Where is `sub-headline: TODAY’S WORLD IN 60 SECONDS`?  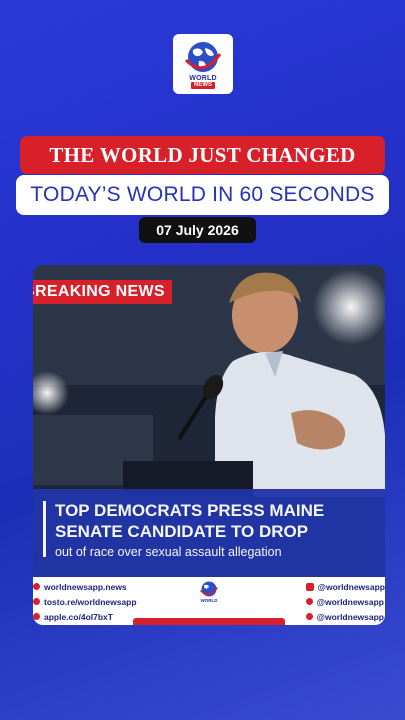 sub-headline: TODAY’S WORLD IN 60 SECONDS is located at coordinates (202, 195).